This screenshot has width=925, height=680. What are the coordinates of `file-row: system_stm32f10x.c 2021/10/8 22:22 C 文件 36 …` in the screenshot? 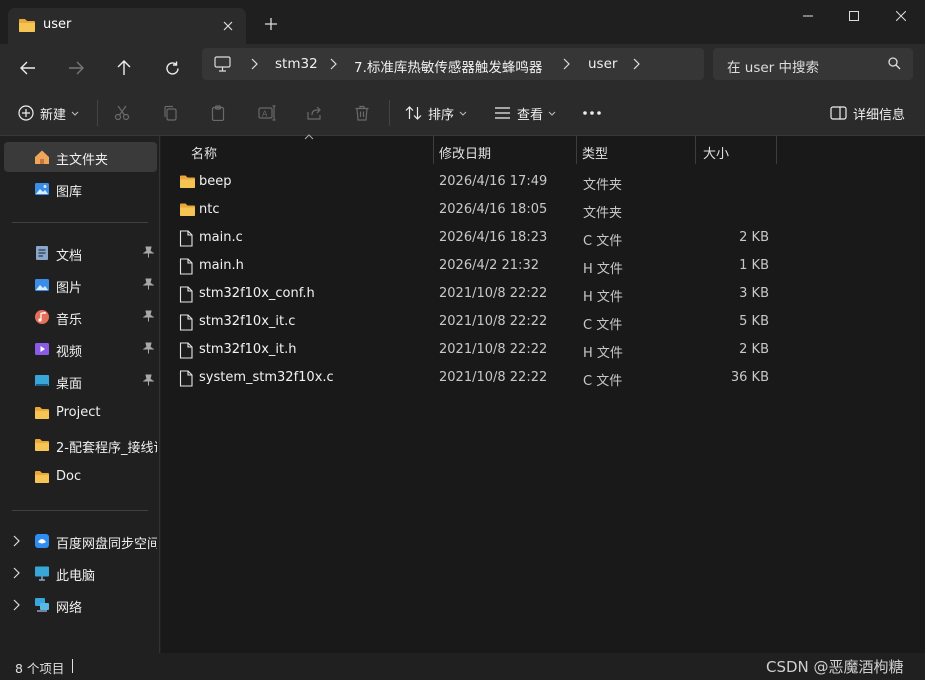 It's located at (543, 378).